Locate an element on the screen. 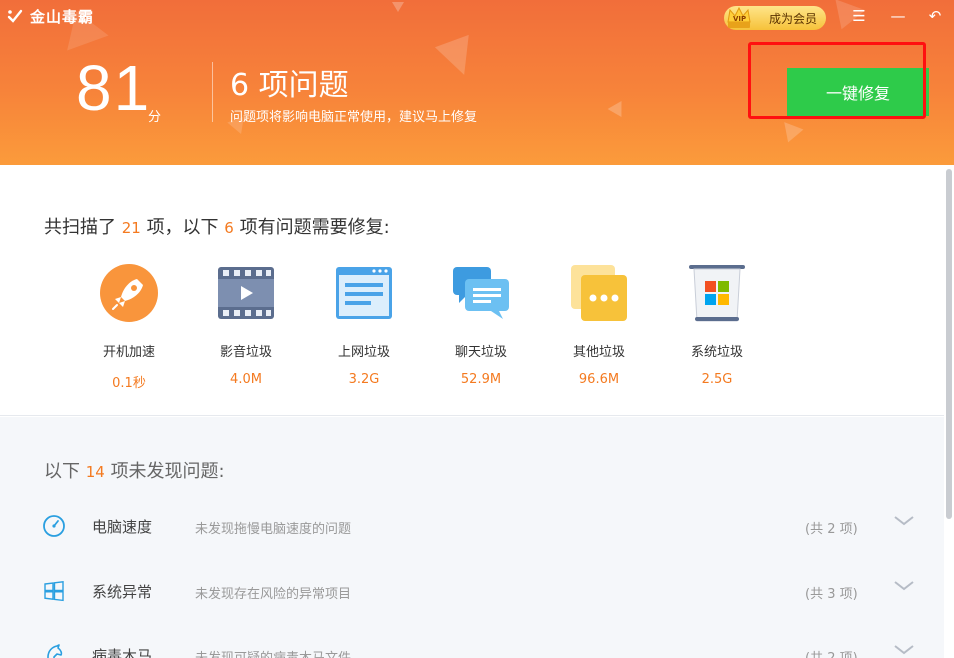 The width and height of the screenshot is (954, 658). problem-item-web-junk: 上网垃圾 3.2G is located at coordinates (364, 325).